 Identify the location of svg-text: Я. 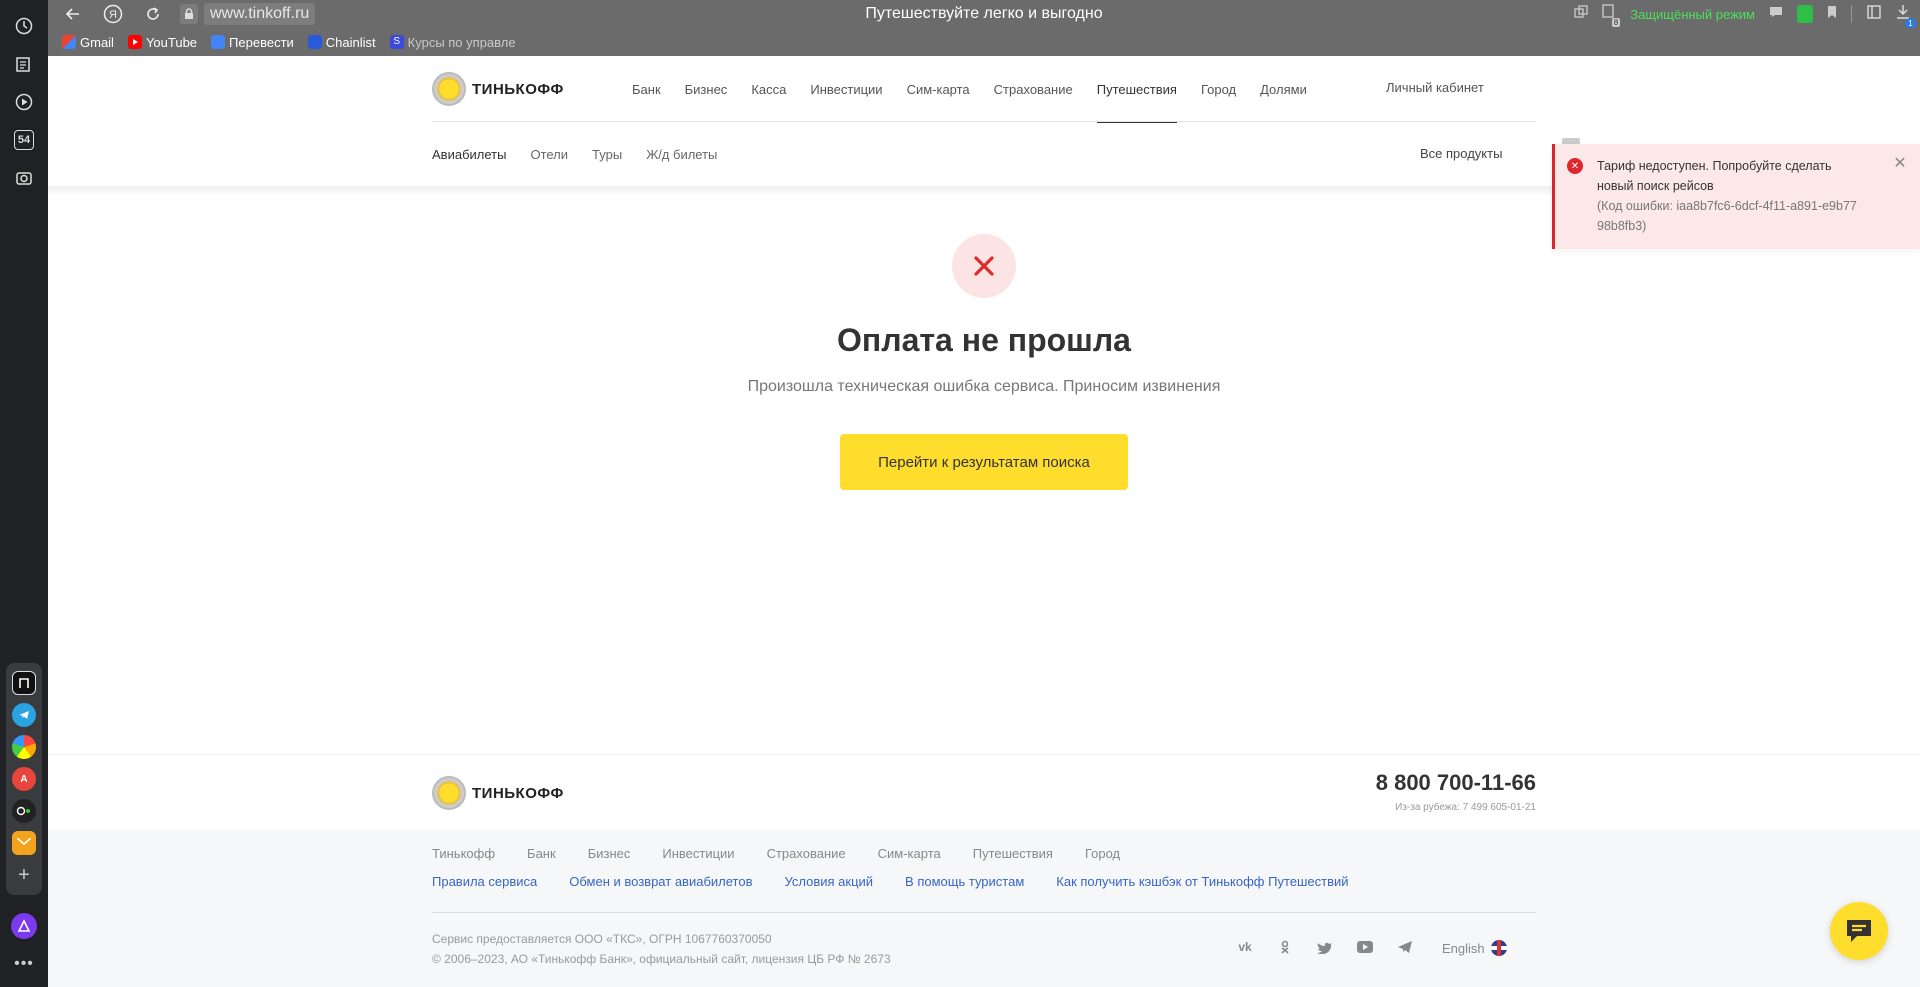
(113, 15).